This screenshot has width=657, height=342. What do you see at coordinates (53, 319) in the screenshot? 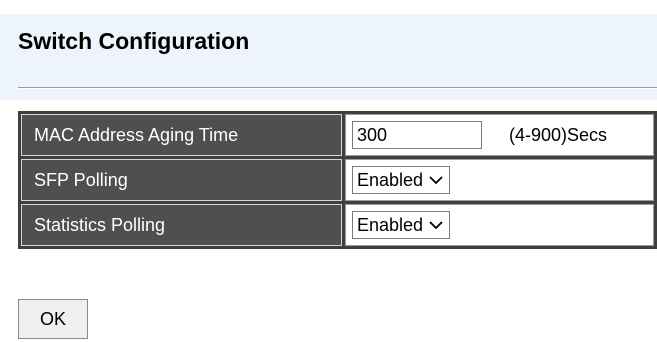
I see `ok-button: OK` at bounding box center [53, 319].